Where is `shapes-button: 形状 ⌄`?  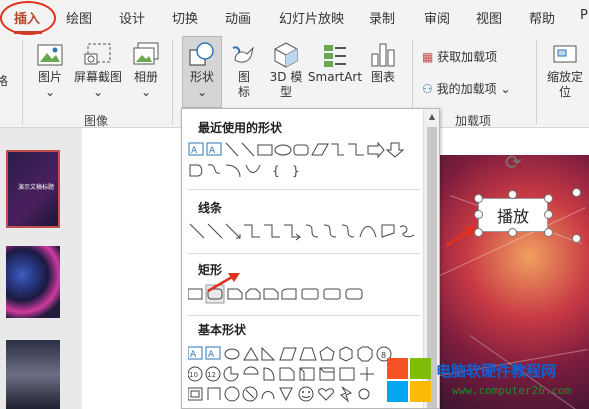
shapes-button: 形状 ⌄ is located at coordinates (202, 70).